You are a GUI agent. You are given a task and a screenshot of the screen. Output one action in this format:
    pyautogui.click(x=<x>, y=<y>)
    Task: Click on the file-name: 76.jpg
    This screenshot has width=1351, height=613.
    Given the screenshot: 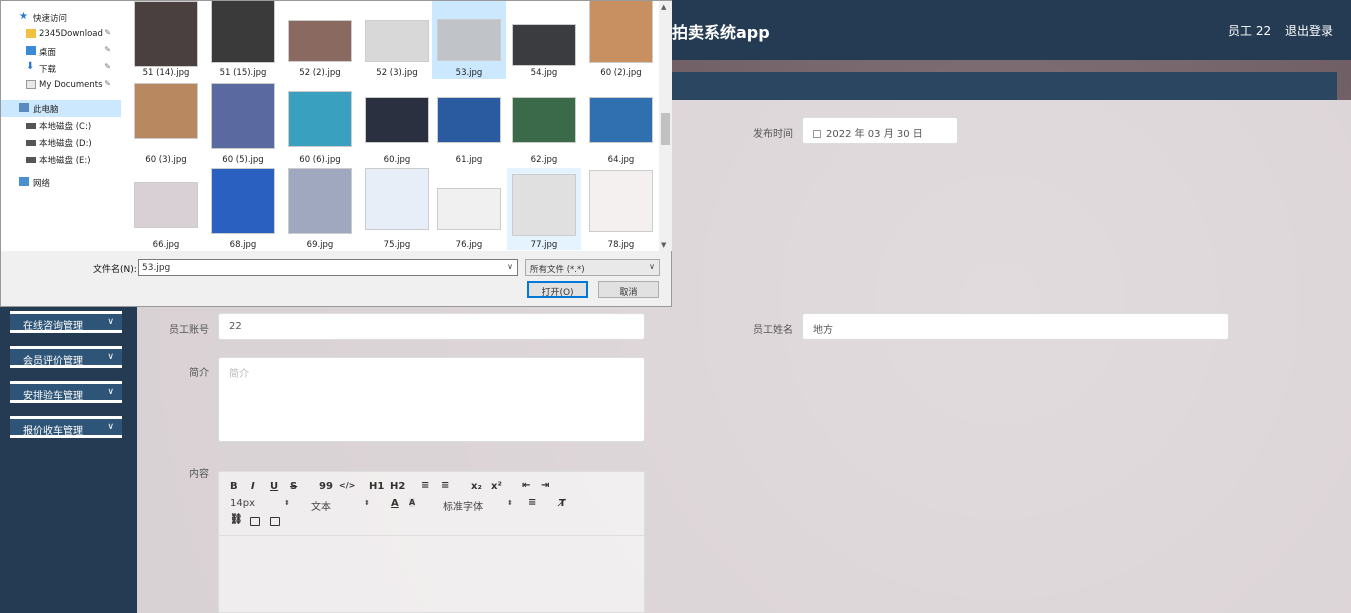 What is the action you would take?
    pyautogui.click(x=469, y=245)
    